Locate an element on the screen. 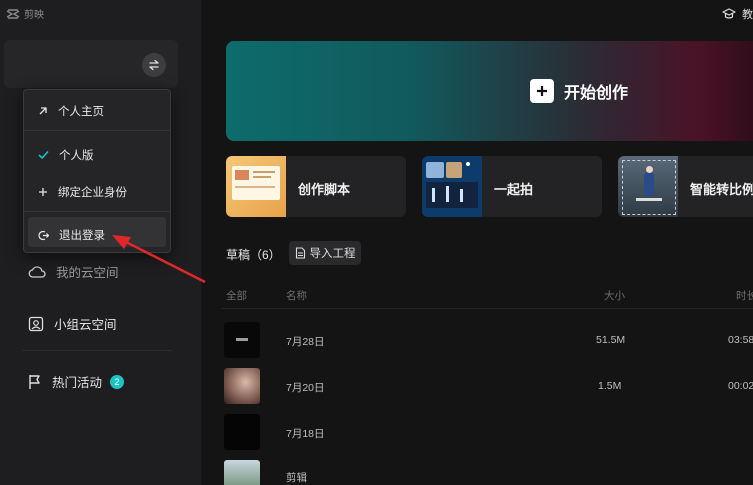 Image resolution: width=753 pixels, height=485 pixels. drafts-title: 草稿（6） is located at coordinates (253, 255).